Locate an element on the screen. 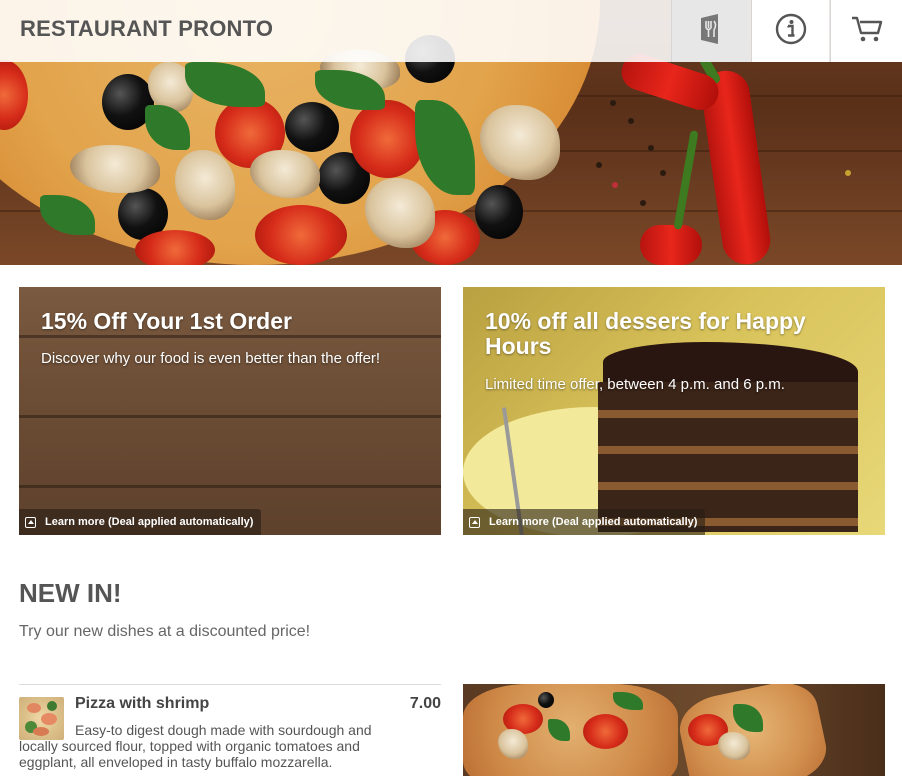 This screenshot has width=902, height=776. menu-icon is located at coordinates (711, 31).